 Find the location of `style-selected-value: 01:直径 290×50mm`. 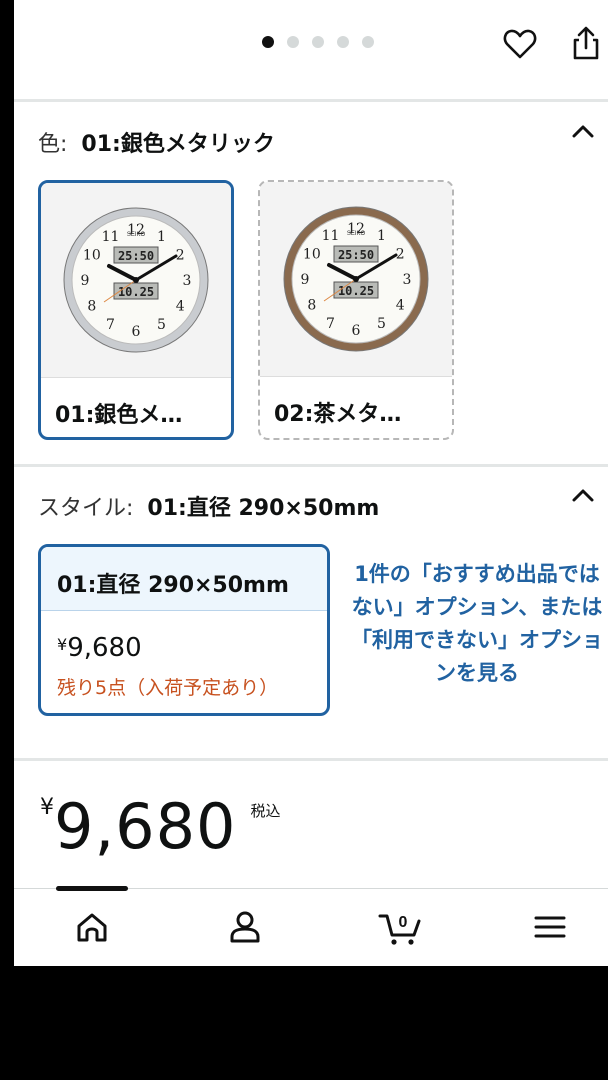

style-selected-value: 01:直径 290×50mm is located at coordinates (263, 508).